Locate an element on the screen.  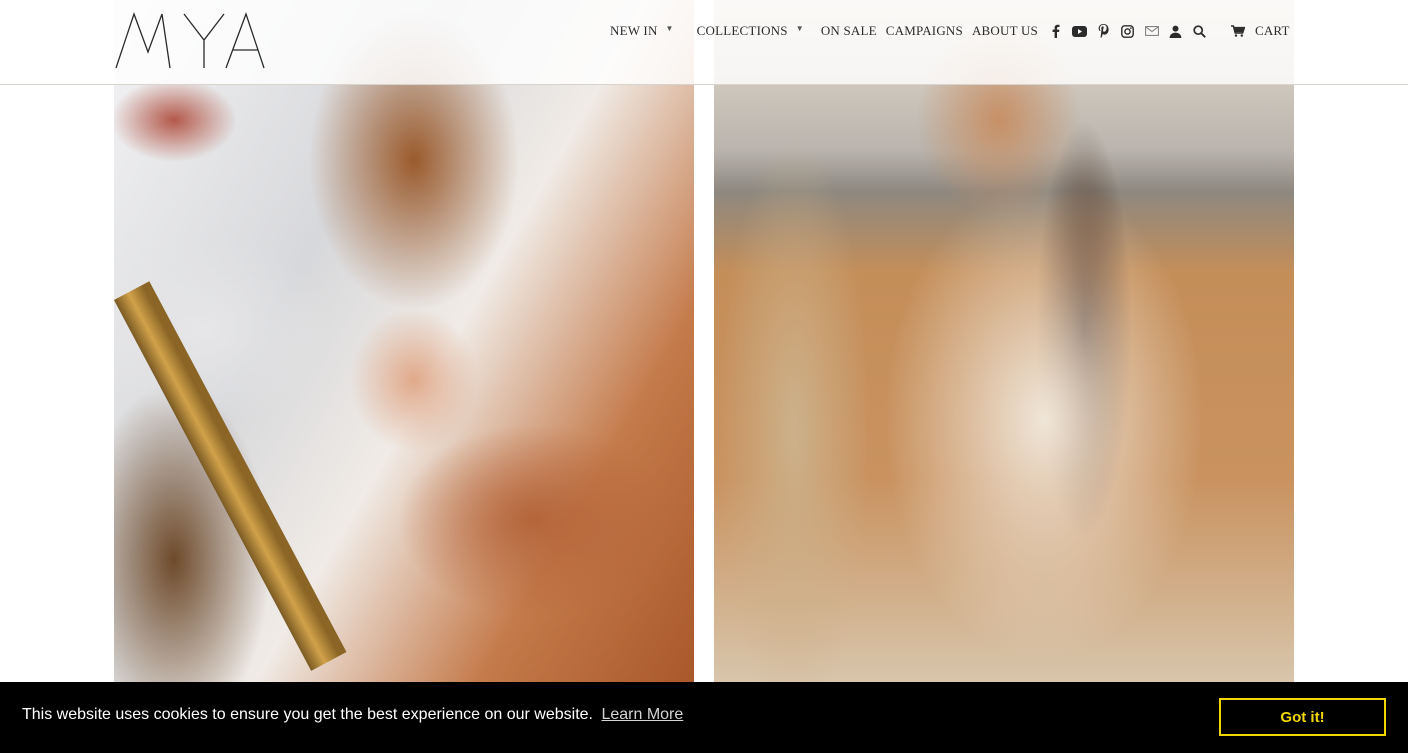
instagram-icon is located at coordinates (1128, 31).